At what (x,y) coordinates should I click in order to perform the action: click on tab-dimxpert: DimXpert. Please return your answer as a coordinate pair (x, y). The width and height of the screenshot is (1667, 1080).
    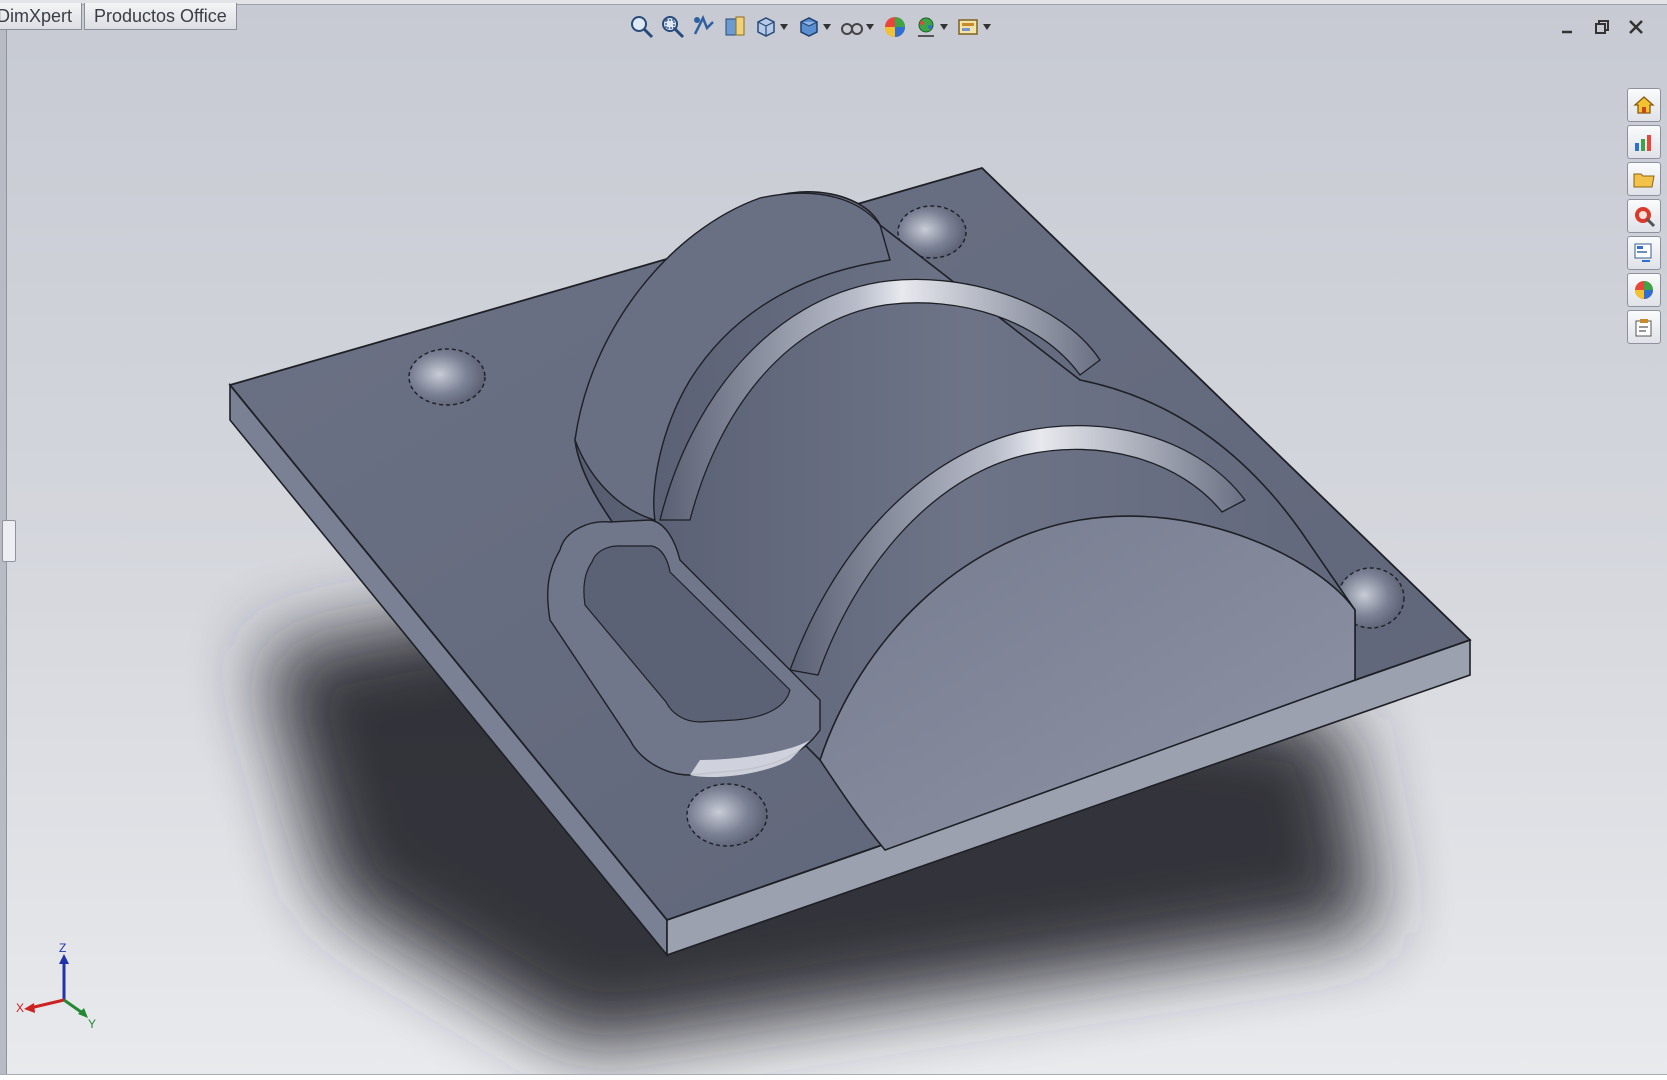
    Looking at the image, I should click on (41, 16).